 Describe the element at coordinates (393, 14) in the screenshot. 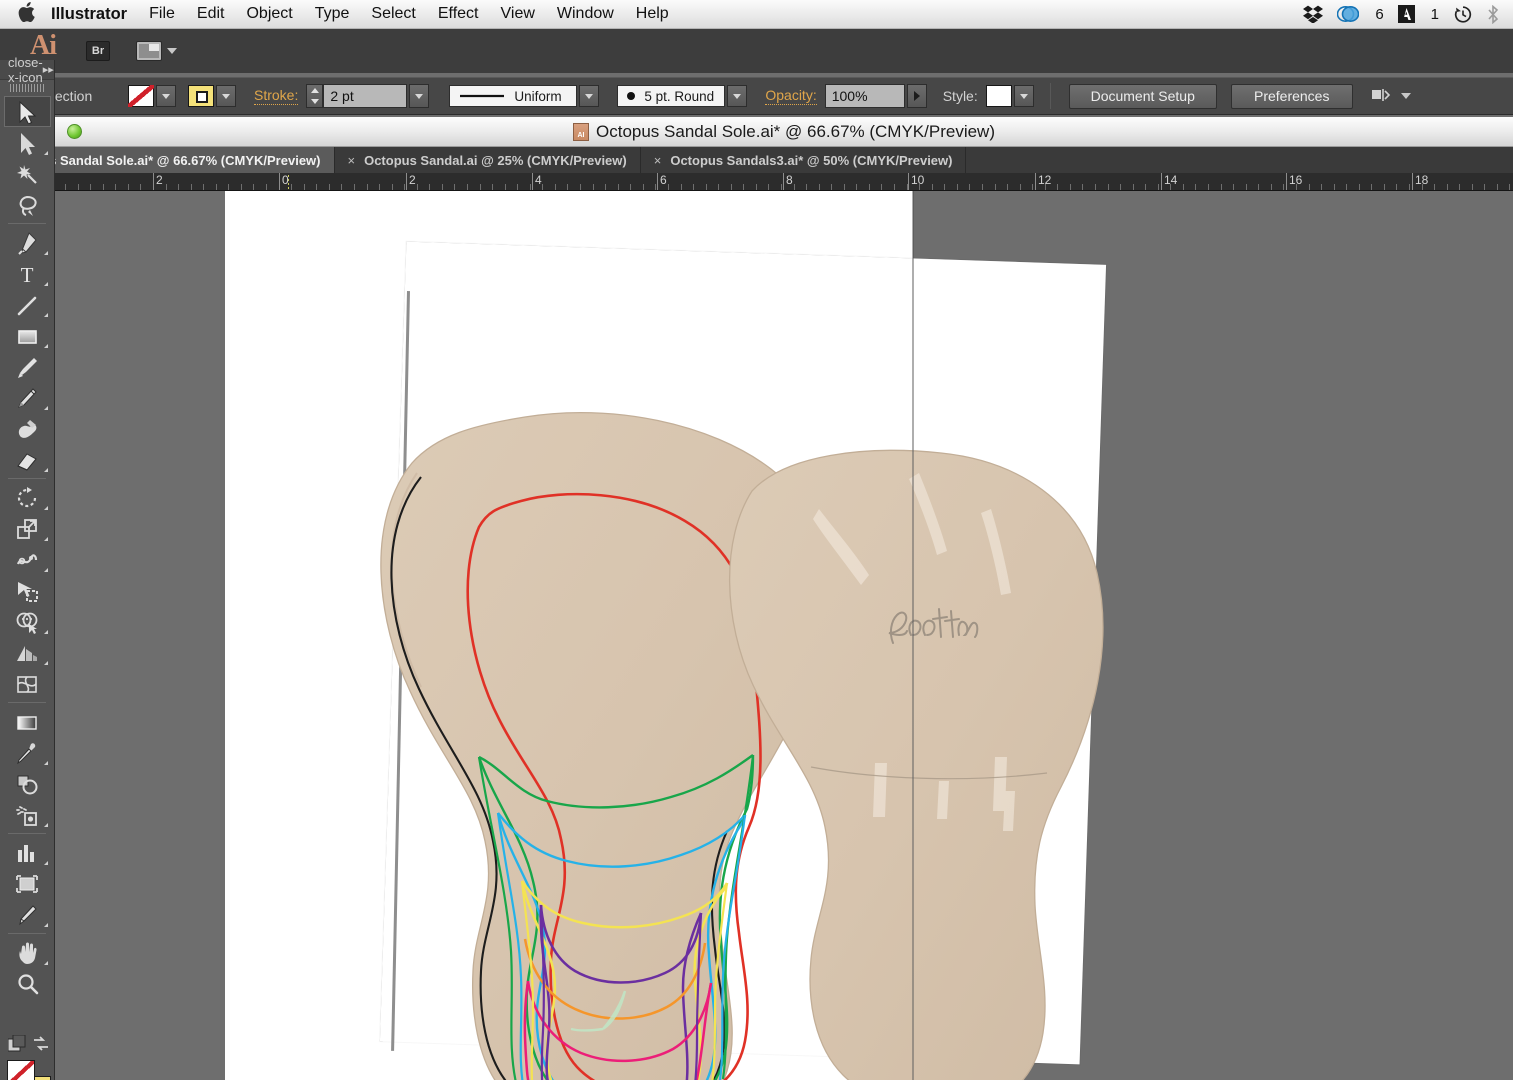

I see `menu-item-select: Select` at that location.